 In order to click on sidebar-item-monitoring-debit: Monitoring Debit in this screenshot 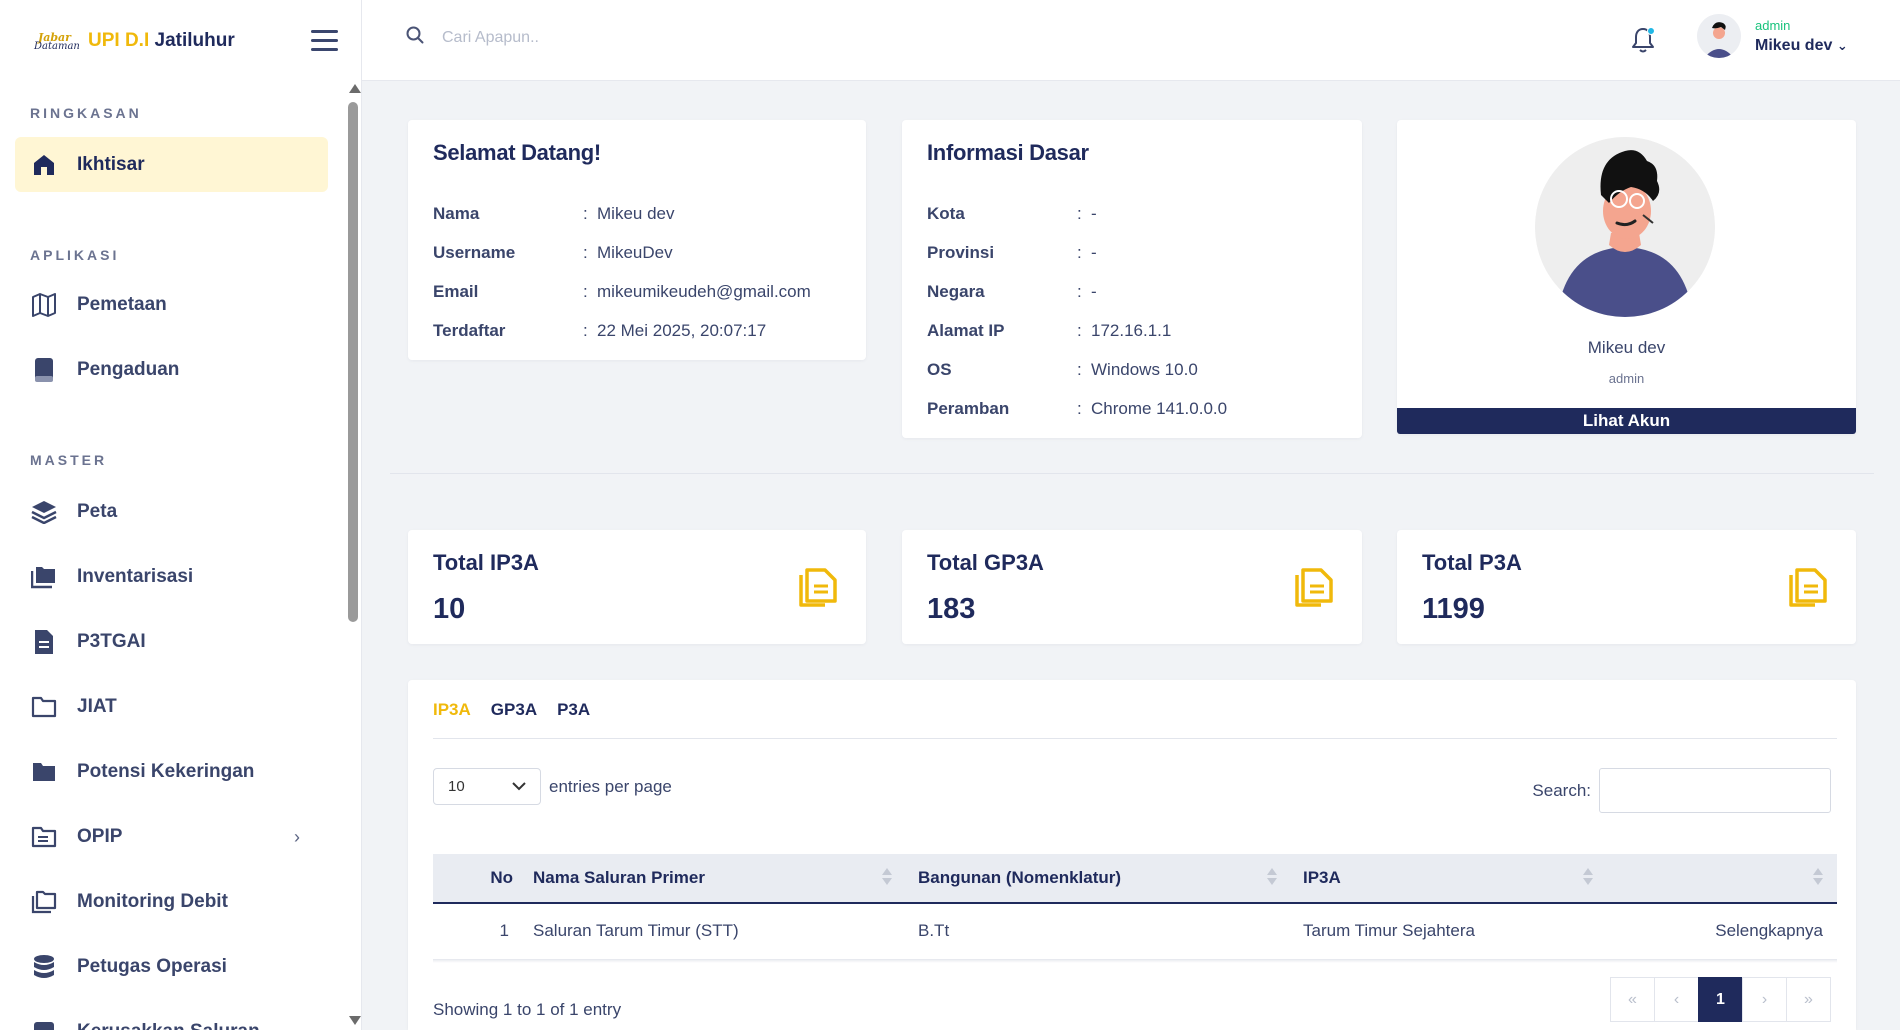, I will do `click(171, 901)`.